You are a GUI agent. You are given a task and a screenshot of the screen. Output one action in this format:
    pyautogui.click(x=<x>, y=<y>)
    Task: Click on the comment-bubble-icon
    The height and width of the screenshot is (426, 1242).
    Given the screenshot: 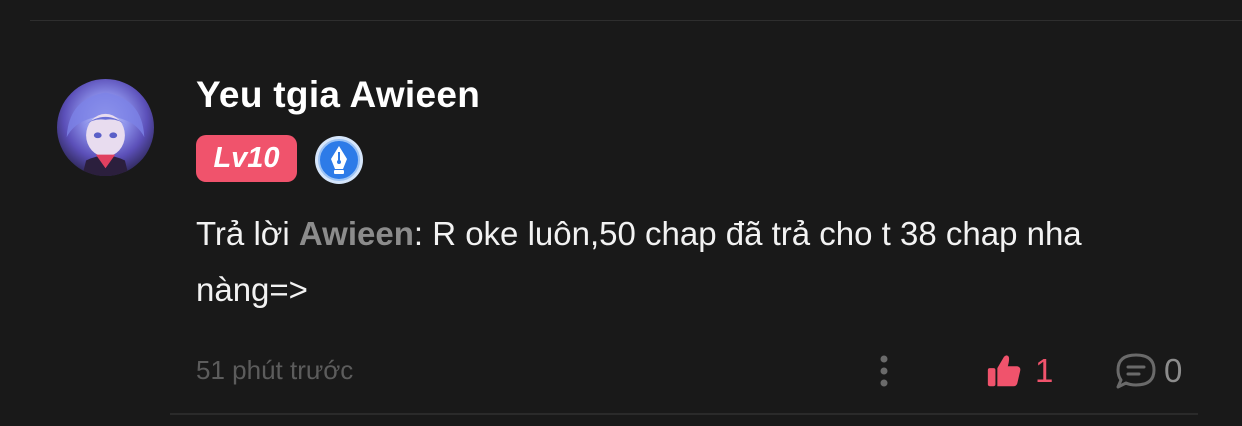 What is the action you would take?
    pyautogui.click(x=1136, y=371)
    